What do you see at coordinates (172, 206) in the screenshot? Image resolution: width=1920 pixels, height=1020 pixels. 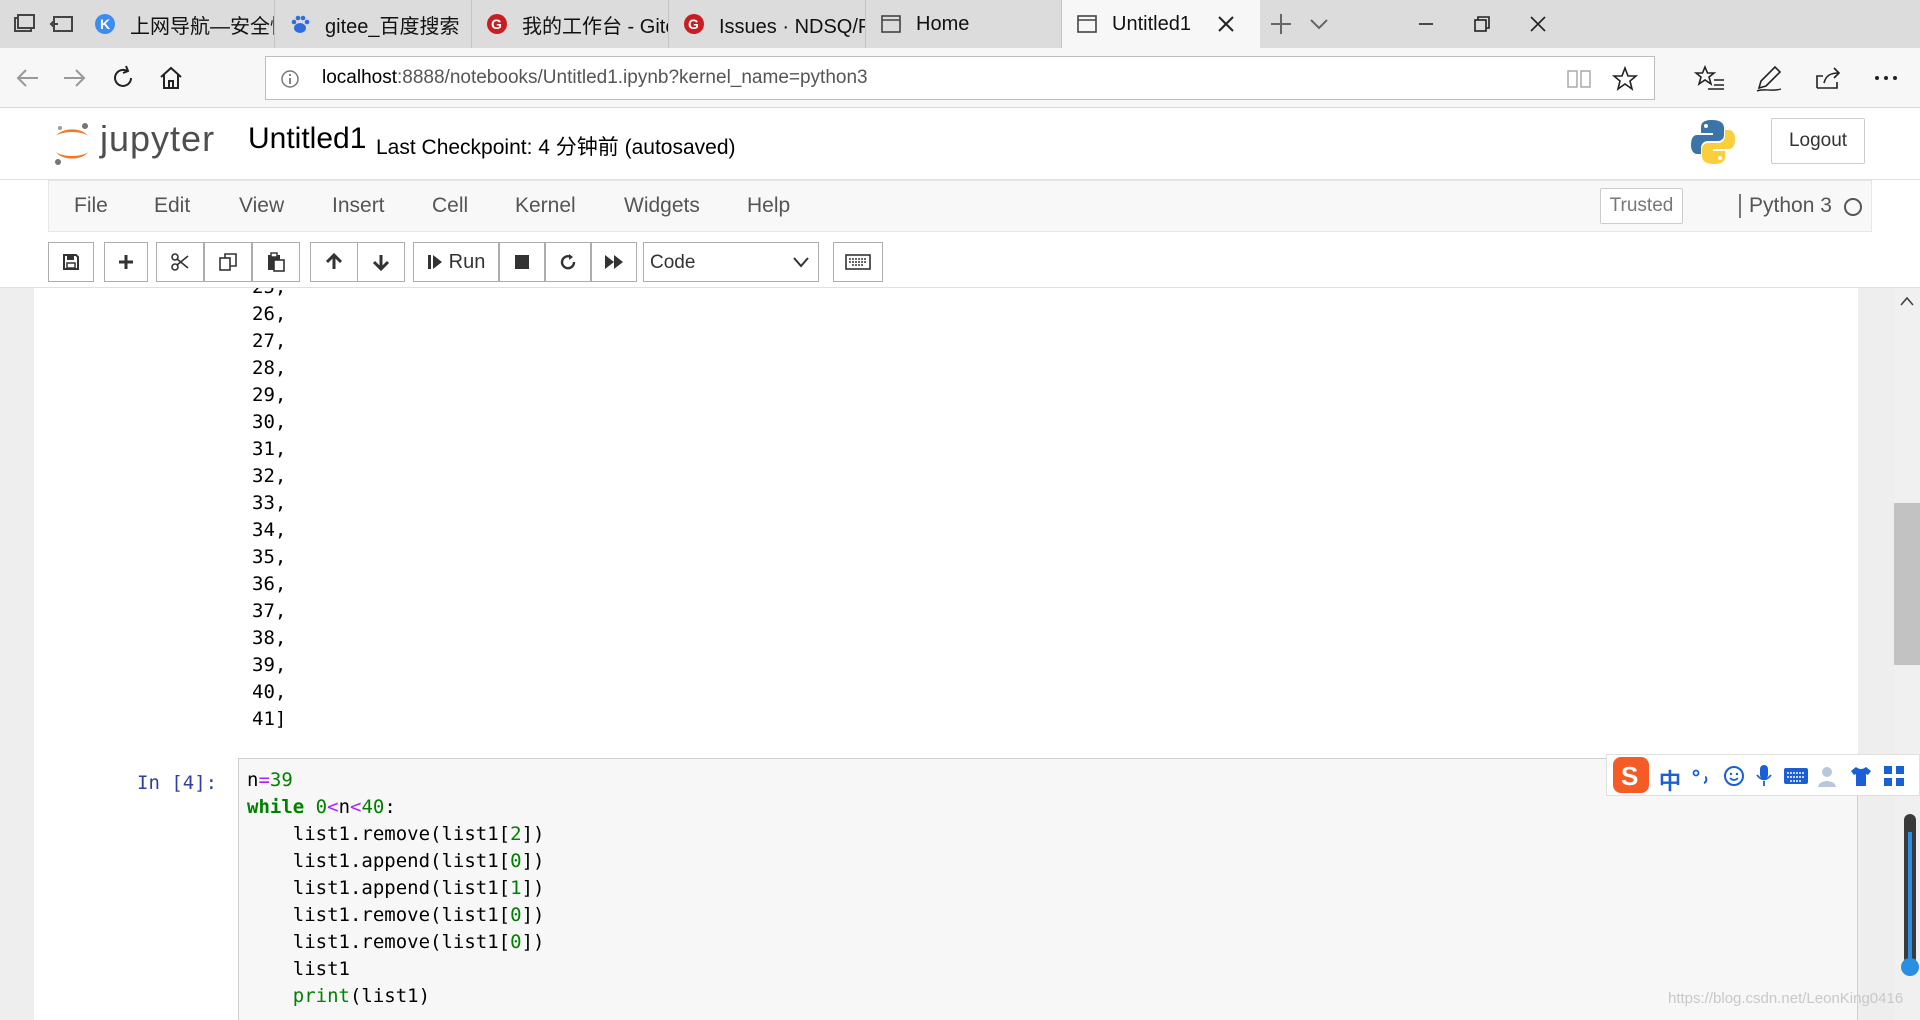 I see `menu-edit: Edit` at bounding box center [172, 206].